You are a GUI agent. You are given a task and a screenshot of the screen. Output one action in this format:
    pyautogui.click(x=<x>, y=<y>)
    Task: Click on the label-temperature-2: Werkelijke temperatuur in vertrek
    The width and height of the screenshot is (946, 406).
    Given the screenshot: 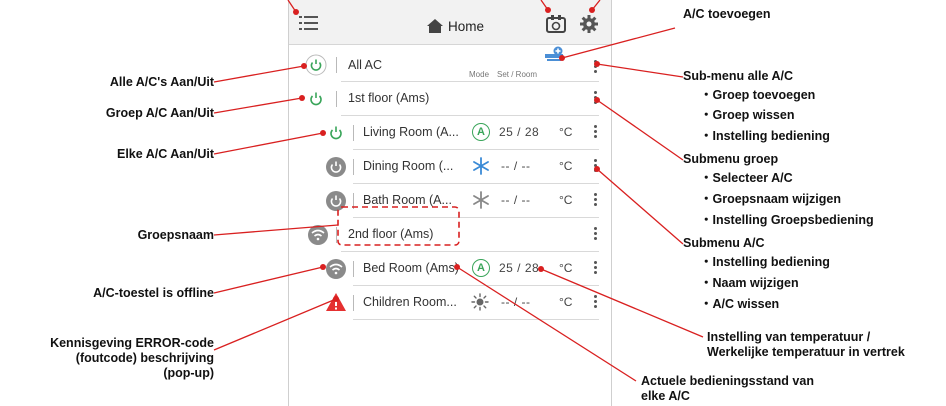 What is the action you would take?
    pyautogui.click(x=806, y=352)
    